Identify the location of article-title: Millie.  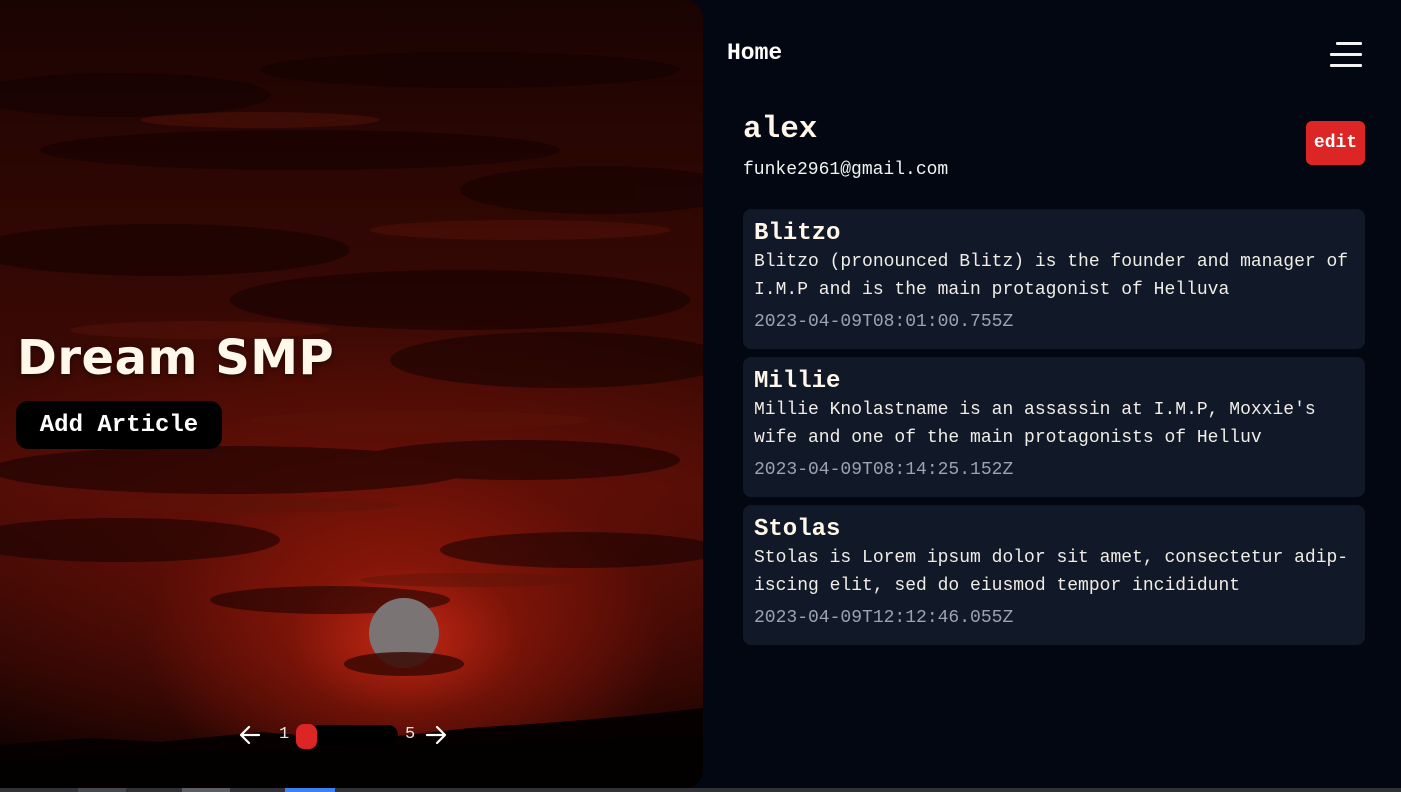
(797, 381).